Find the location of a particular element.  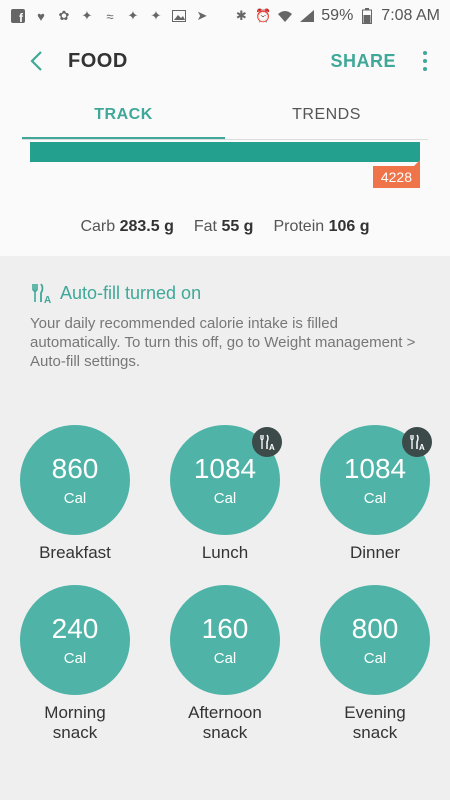

meal-lunch: 1084 Cal A Lunch is located at coordinates (225, 494).